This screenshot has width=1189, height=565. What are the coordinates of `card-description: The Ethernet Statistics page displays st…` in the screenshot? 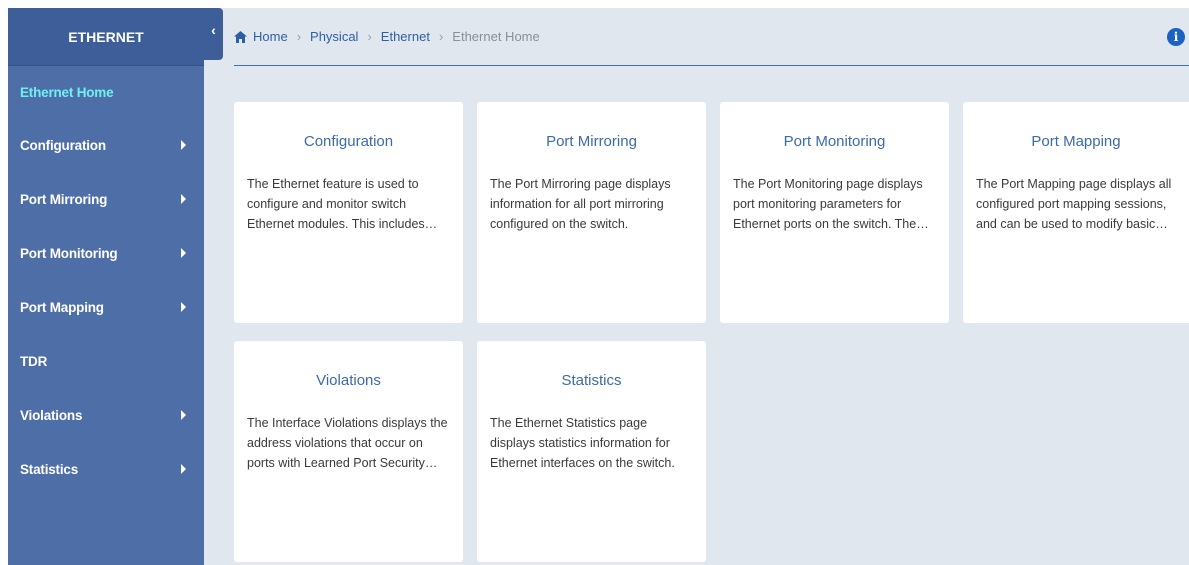 It's located at (582, 443).